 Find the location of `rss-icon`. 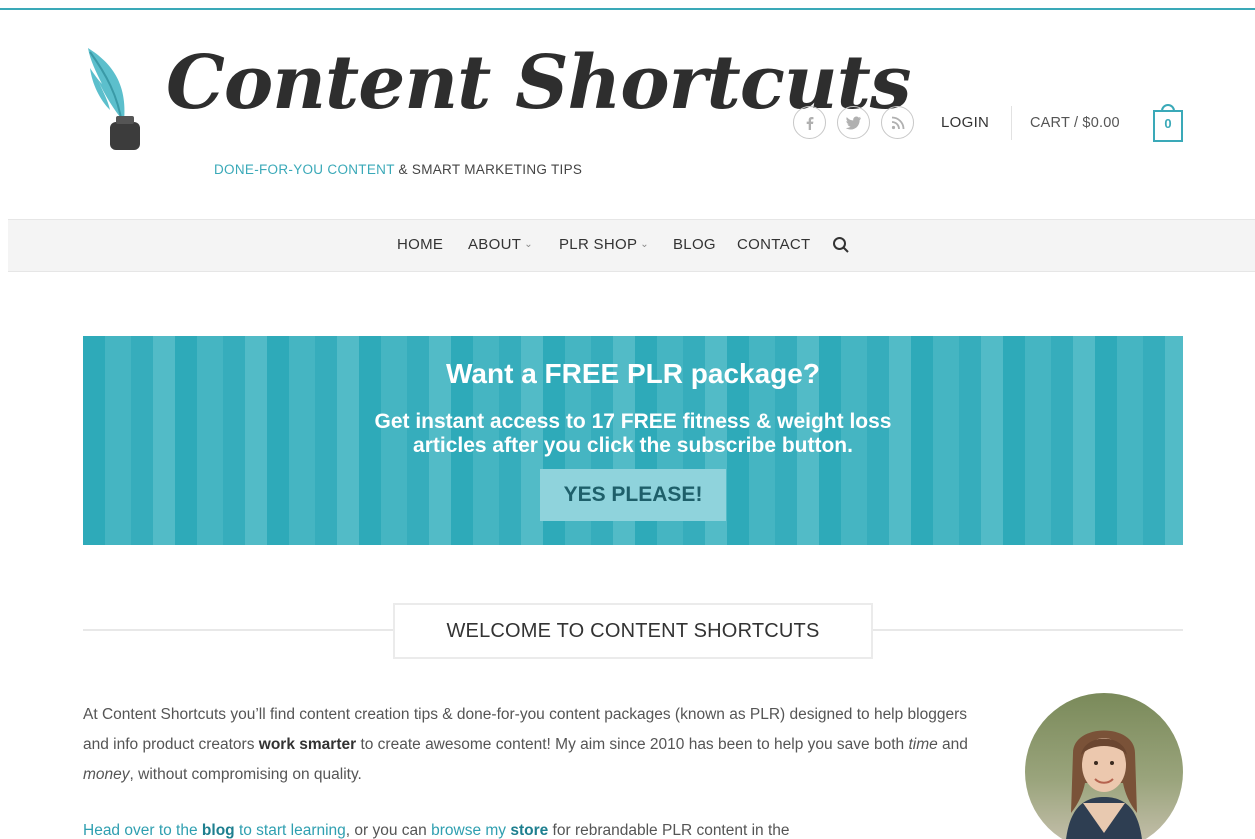

rss-icon is located at coordinates (897, 122).